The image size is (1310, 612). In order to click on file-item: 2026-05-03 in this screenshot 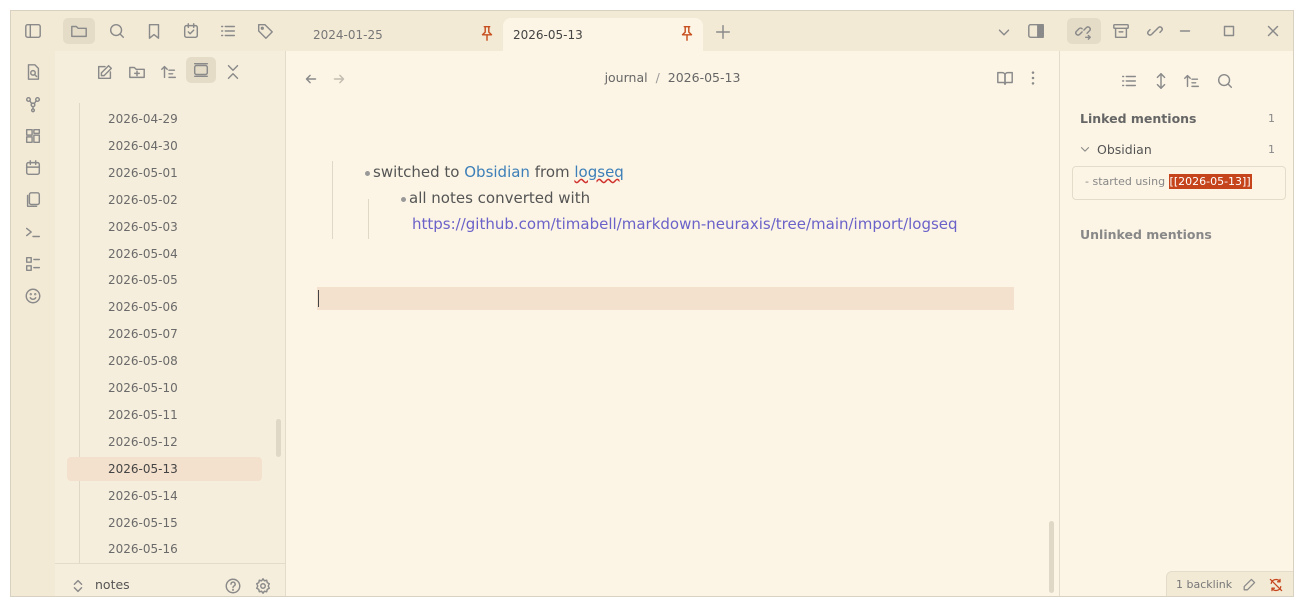, I will do `click(164, 227)`.